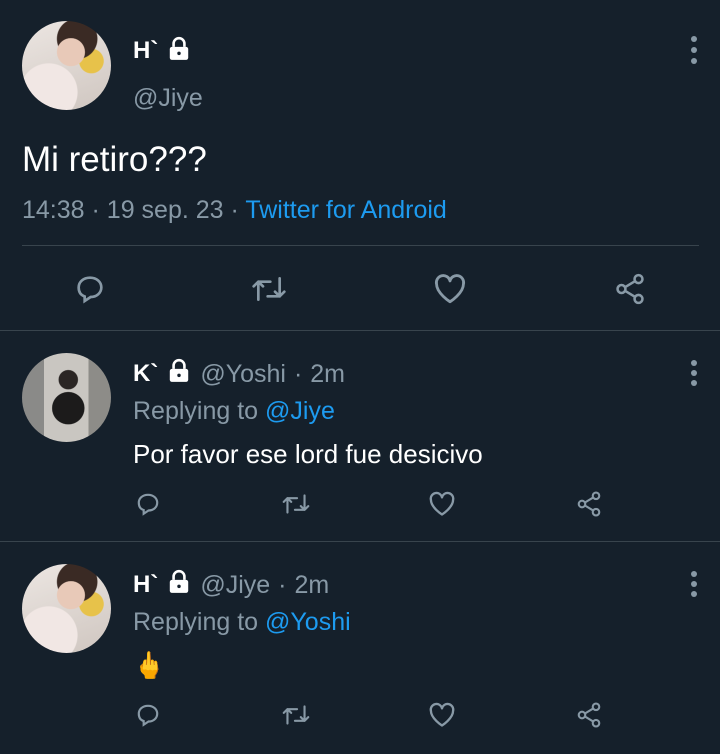 The image size is (720, 754). I want to click on tweet-text: Mi retiro???, so click(114, 159).